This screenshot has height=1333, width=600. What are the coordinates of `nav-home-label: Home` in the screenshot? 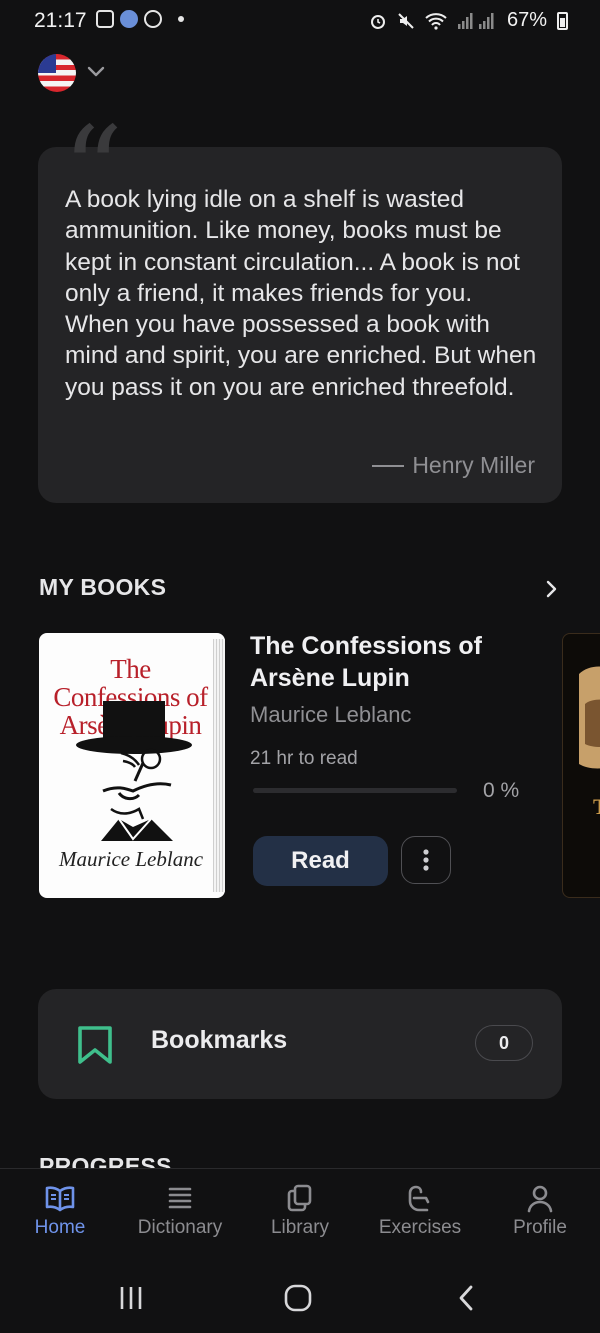 It's located at (60, 1227).